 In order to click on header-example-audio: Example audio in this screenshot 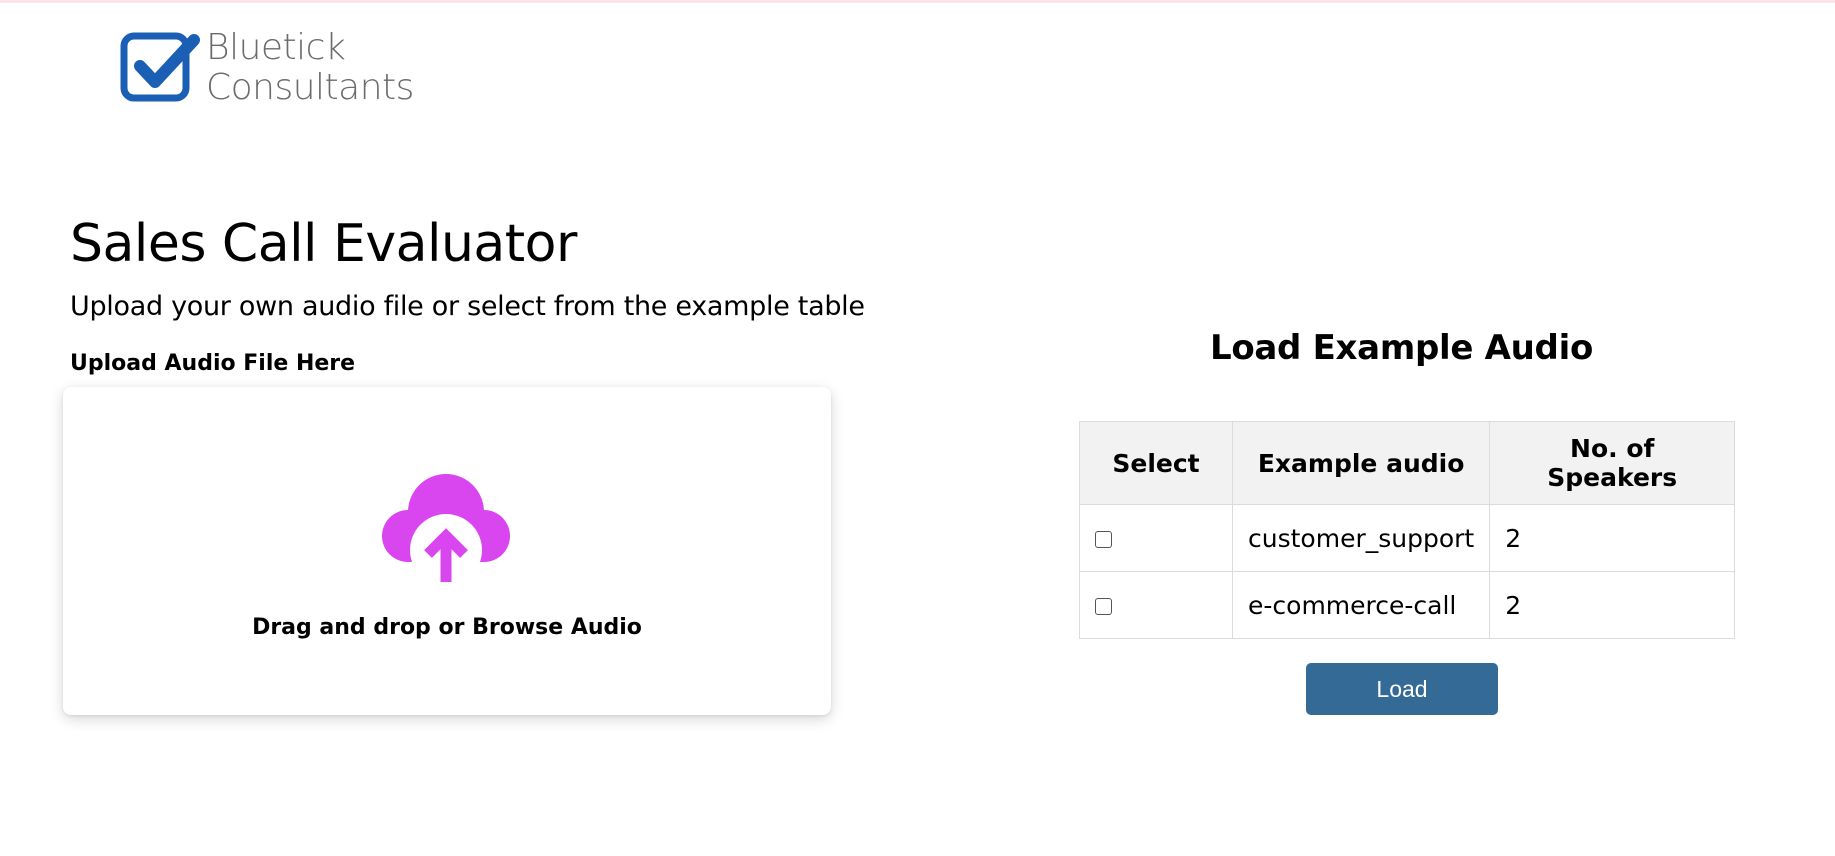, I will do `click(1361, 463)`.